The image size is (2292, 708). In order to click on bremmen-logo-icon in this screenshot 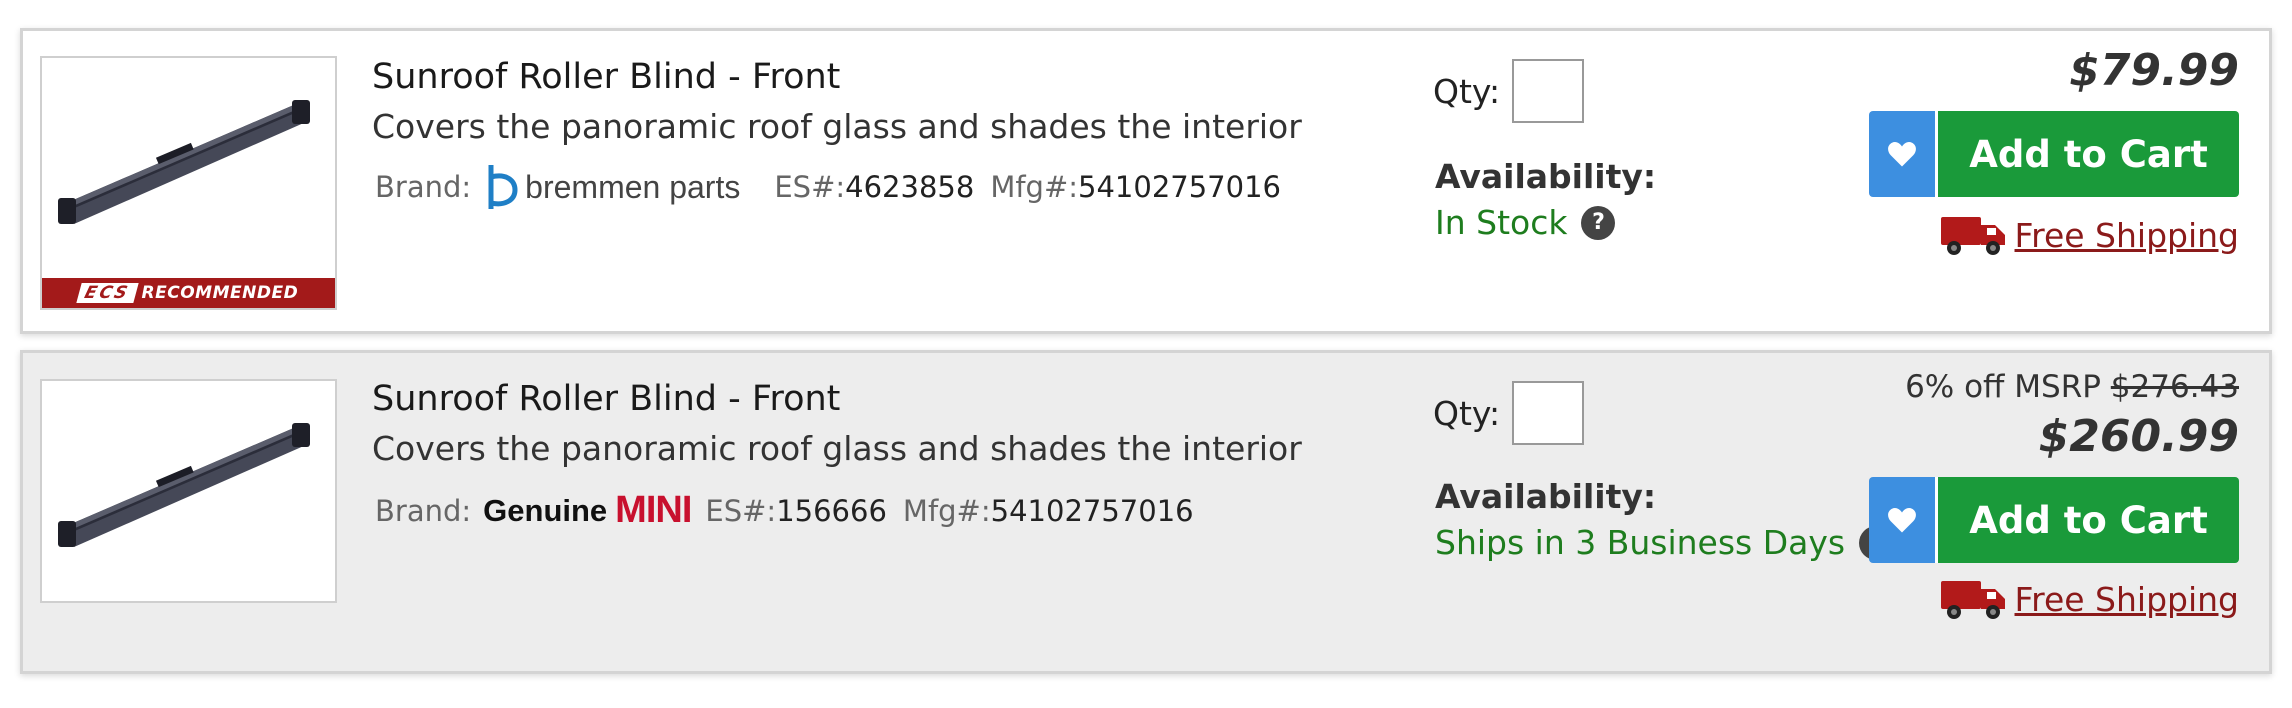, I will do `click(503, 187)`.